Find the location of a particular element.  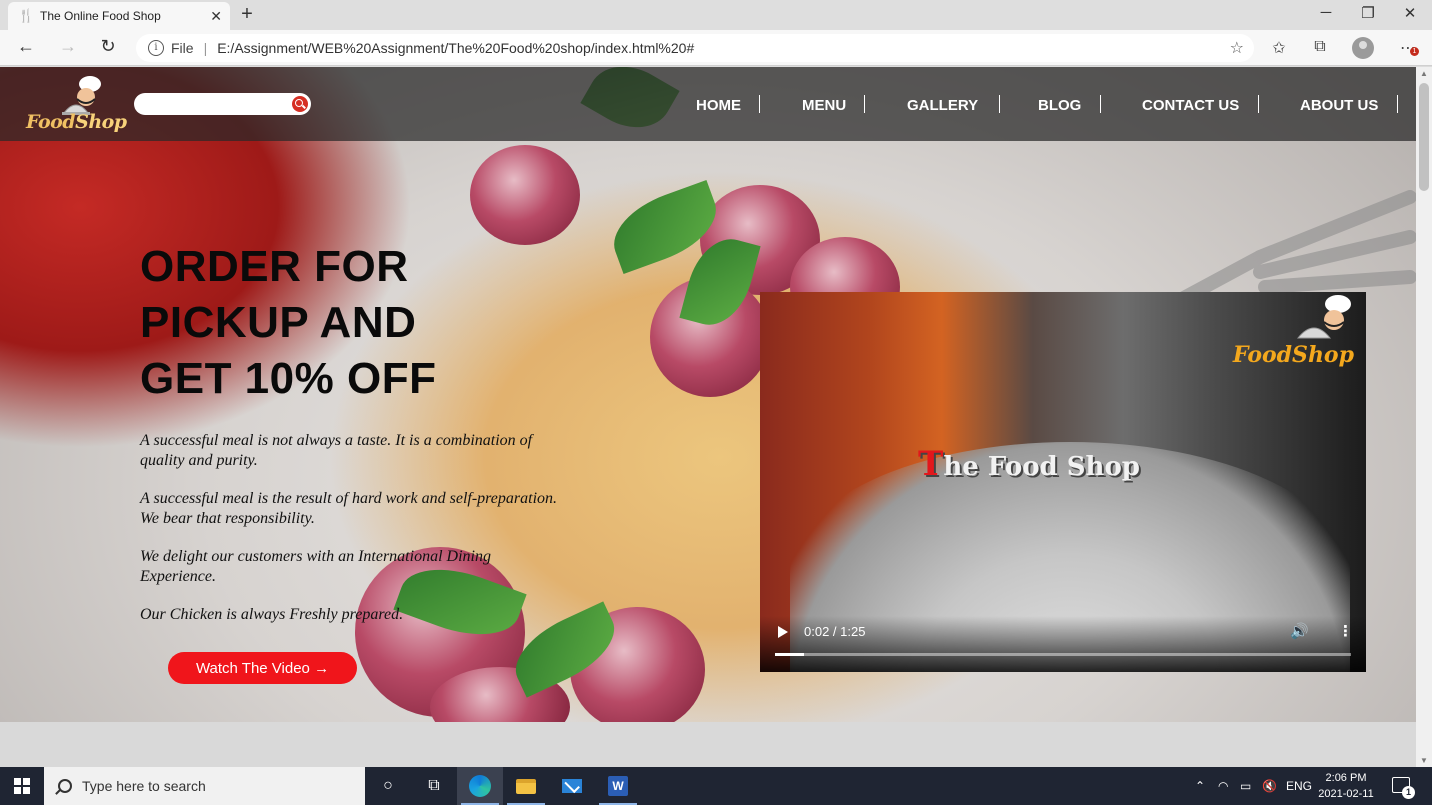

more-options-icon: ⋮ is located at coordinates (1345, 631).